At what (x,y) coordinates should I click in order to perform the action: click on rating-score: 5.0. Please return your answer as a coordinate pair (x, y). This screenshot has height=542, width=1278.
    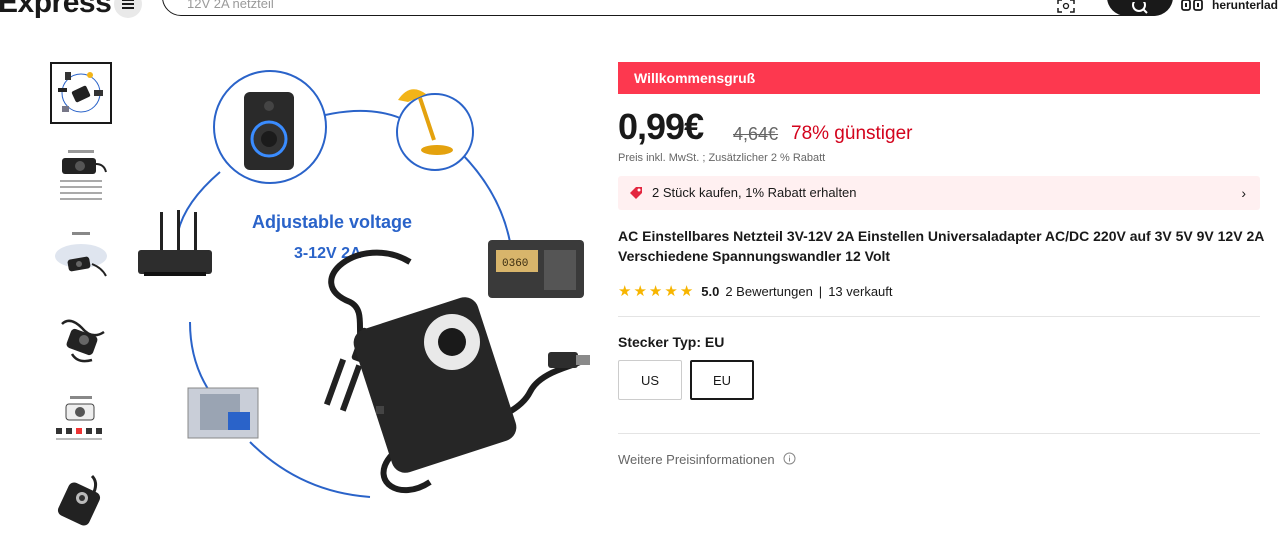
    Looking at the image, I should click on (710, 291).